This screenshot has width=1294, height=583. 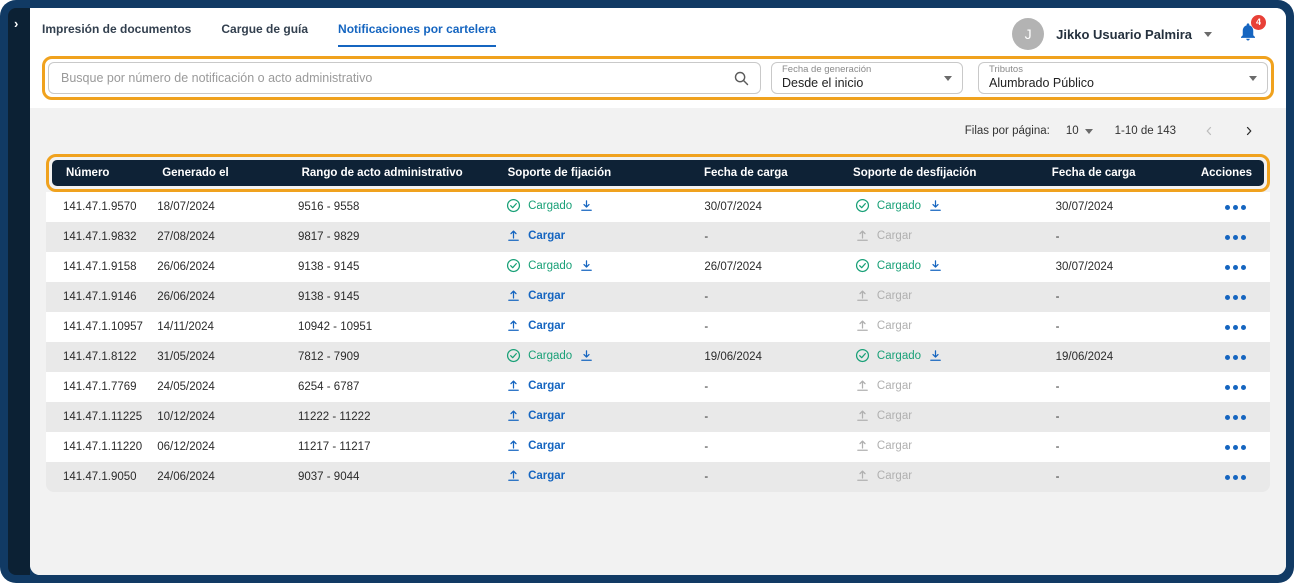 What do you see at coordinates (733, 357) in the screenshot?
I see `cell-fecha-carga-fijacion: 19/06/2024` at bounding box center [733, 357].